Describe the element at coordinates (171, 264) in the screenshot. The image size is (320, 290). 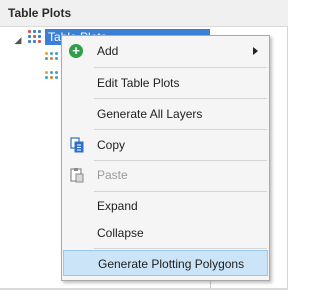
I see `menu-item-label: Generate Plotting Polygons` at that location.